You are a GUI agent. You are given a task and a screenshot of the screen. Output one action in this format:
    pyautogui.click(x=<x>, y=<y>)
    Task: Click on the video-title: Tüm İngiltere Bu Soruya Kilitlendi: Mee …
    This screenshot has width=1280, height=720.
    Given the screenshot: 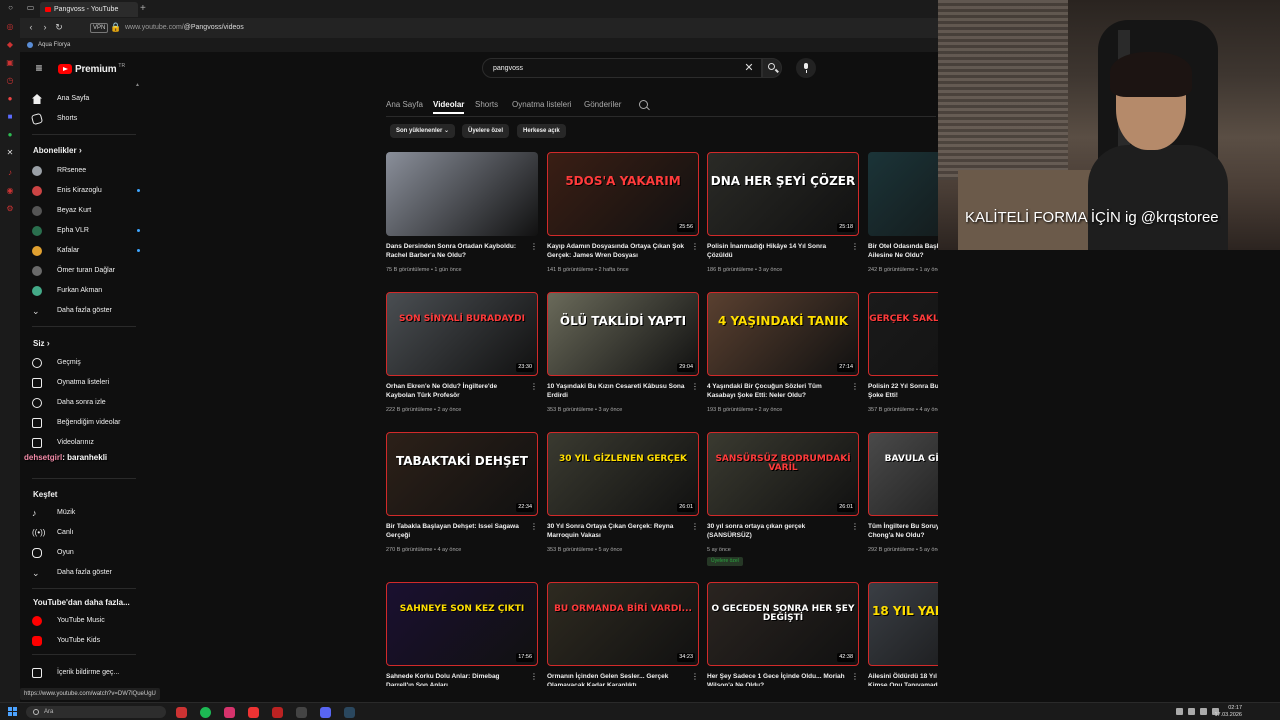 What is the action you would take?
    pyautogui.click(x=903, y=531)
    